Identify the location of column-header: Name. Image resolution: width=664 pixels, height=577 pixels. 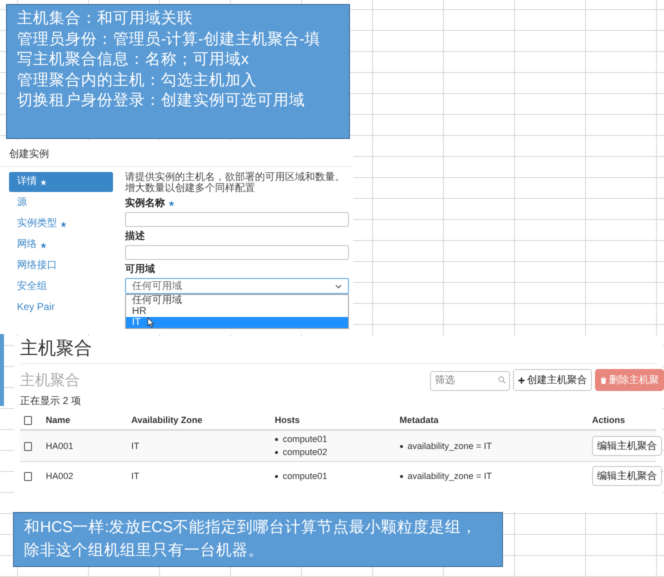
(58, 420).